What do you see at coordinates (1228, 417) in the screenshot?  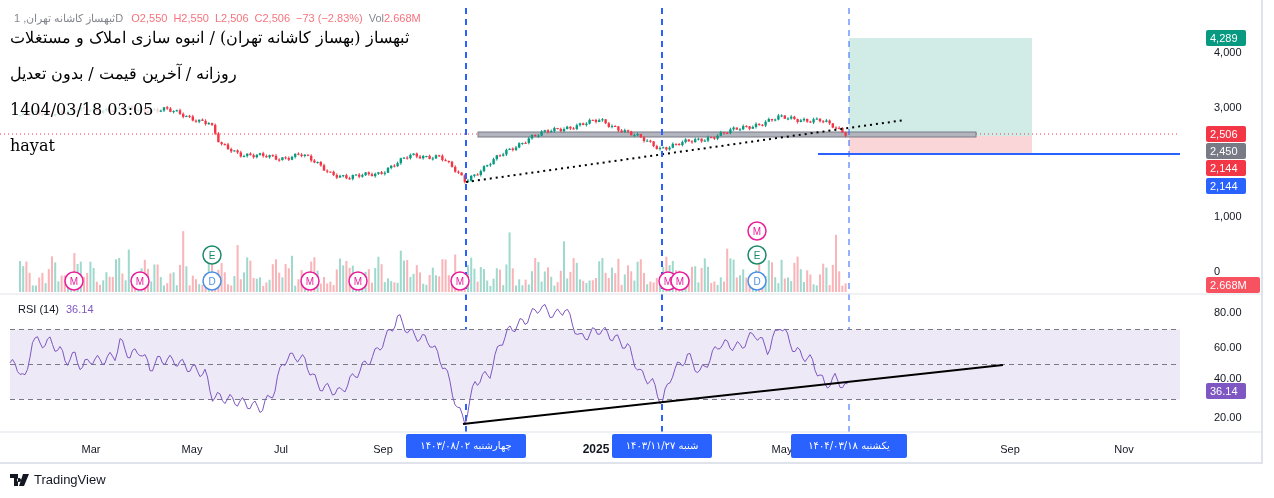 I see `rsi-tick: 20.00` at bounding box center [1228, 417].